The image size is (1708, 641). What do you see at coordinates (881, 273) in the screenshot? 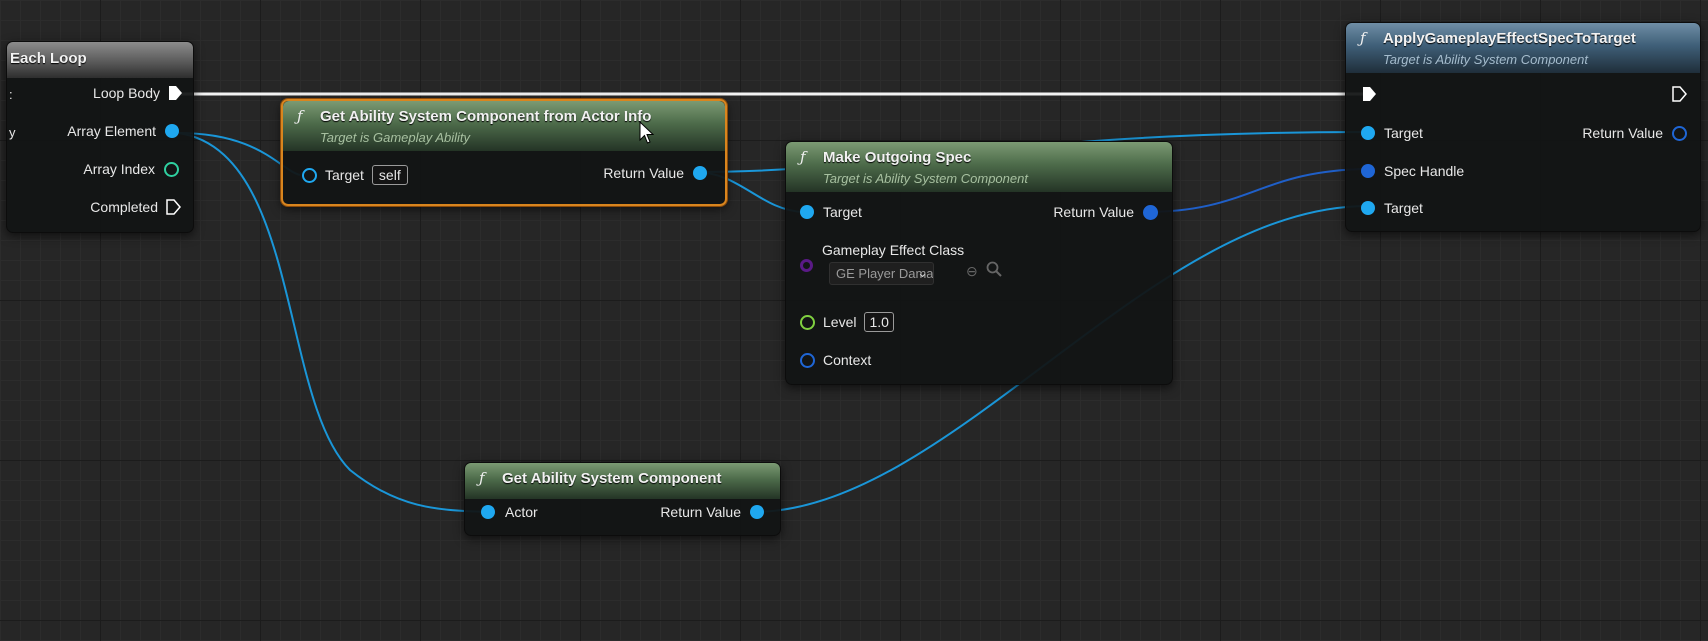
I see `gameplay-effect-class-dropdown: GE Player Dama ⌄` at bounding box center [881, 273].